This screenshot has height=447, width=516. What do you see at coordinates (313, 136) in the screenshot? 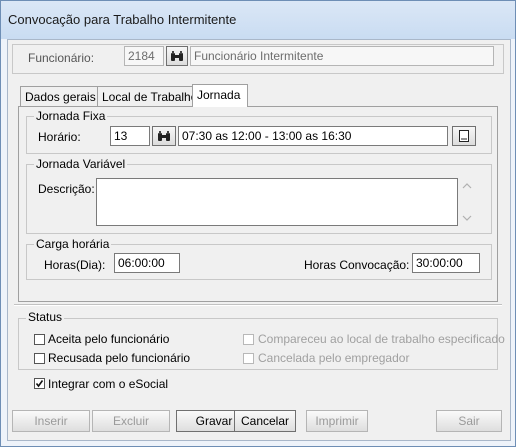
I see `horario-description-field: 07:30 as 12:00 - 13:00 as 16:30` at bounding box center [313, 136].